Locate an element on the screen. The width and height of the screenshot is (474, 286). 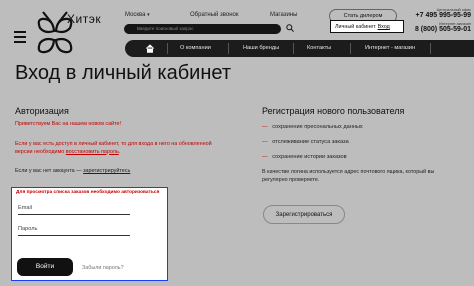
home-icon is located at coordinates (150, 48).